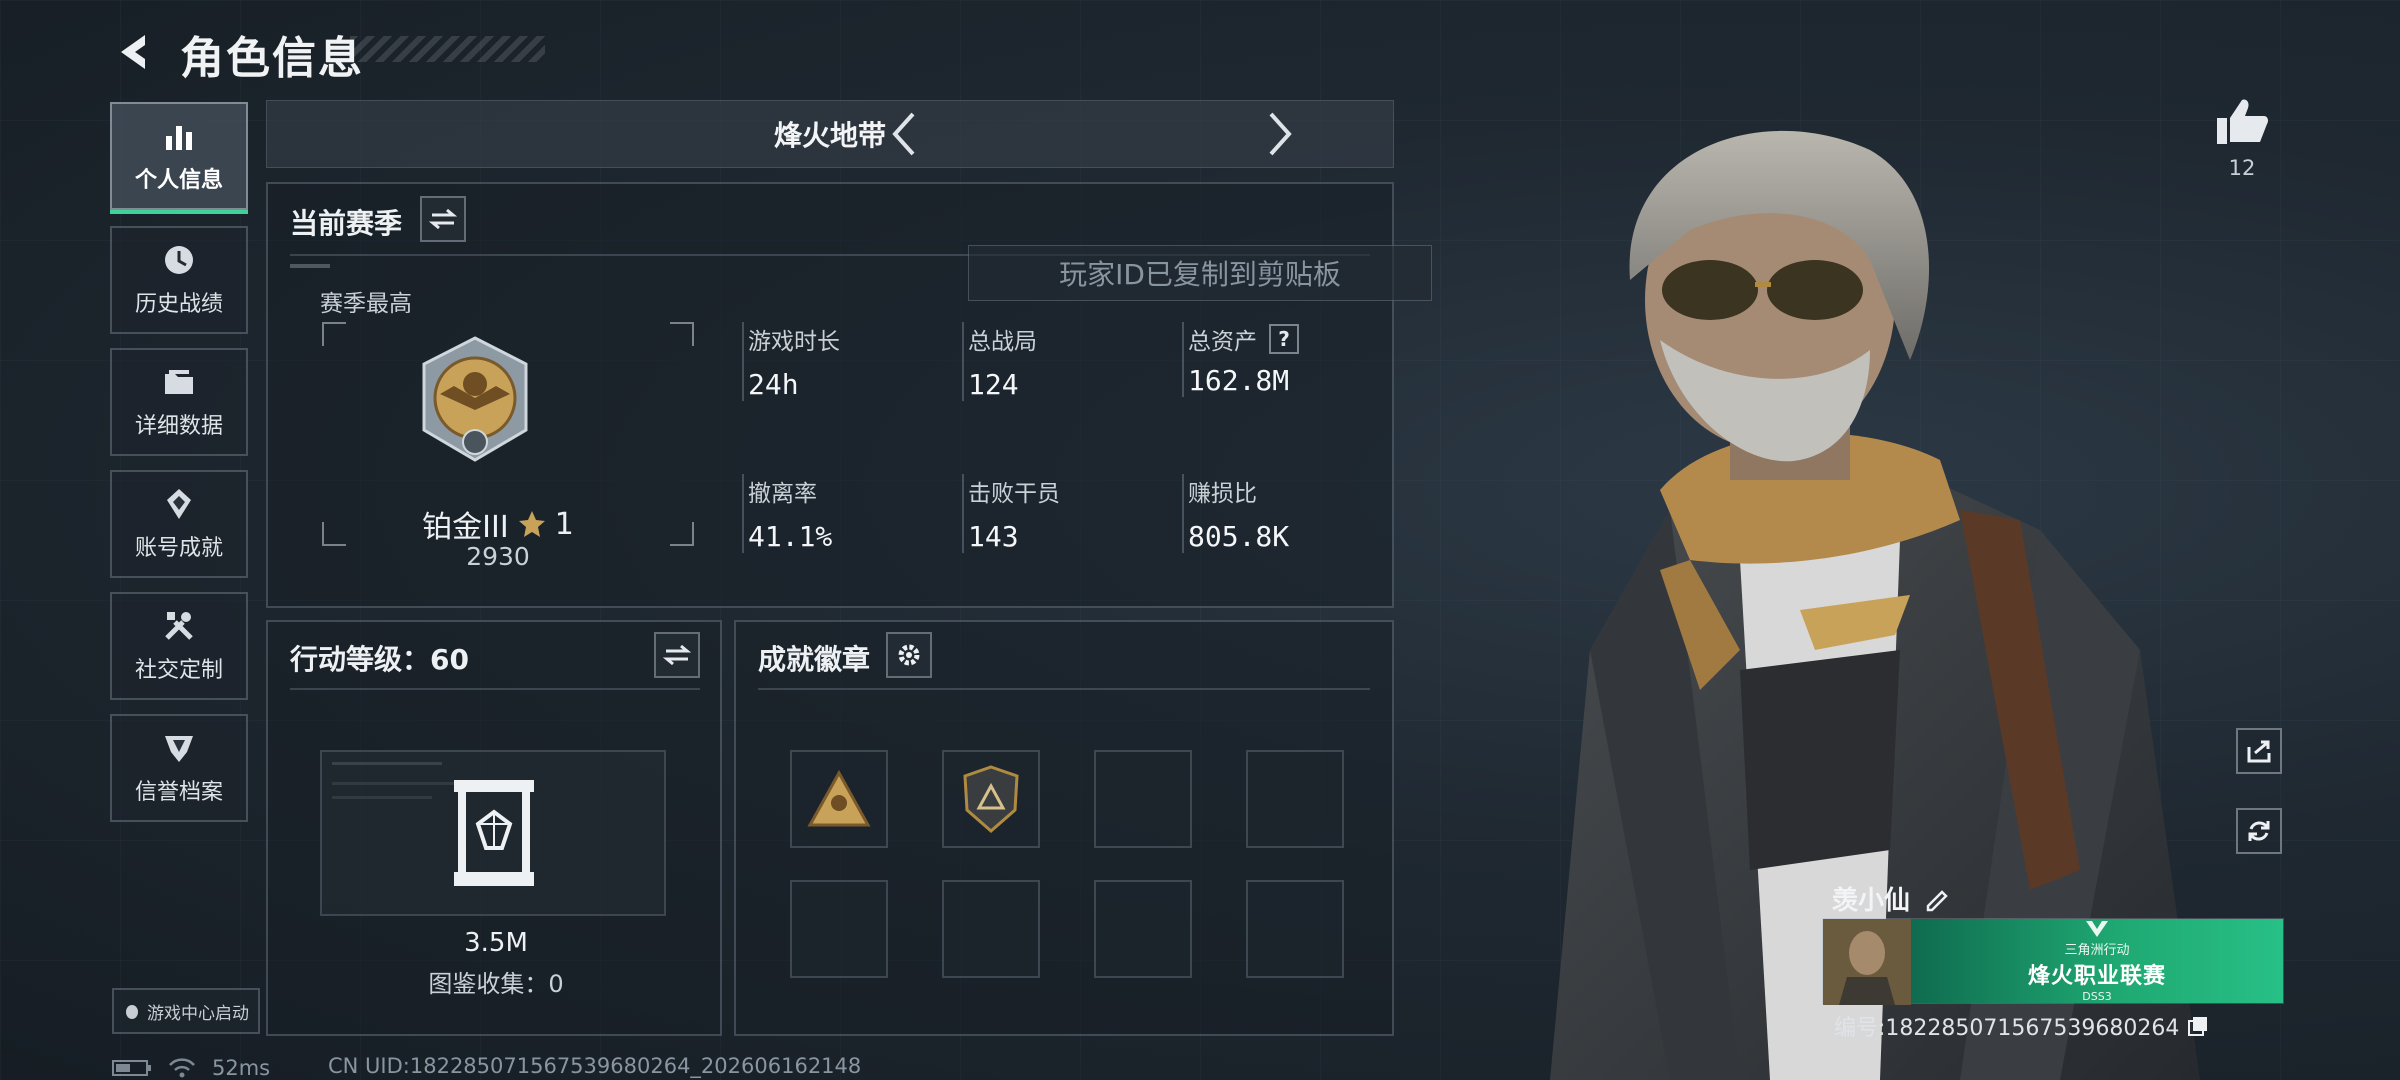 The width and height of the screenshot is (2400, 1080). I want to click on league-logo-icon, so click(2097, 929).